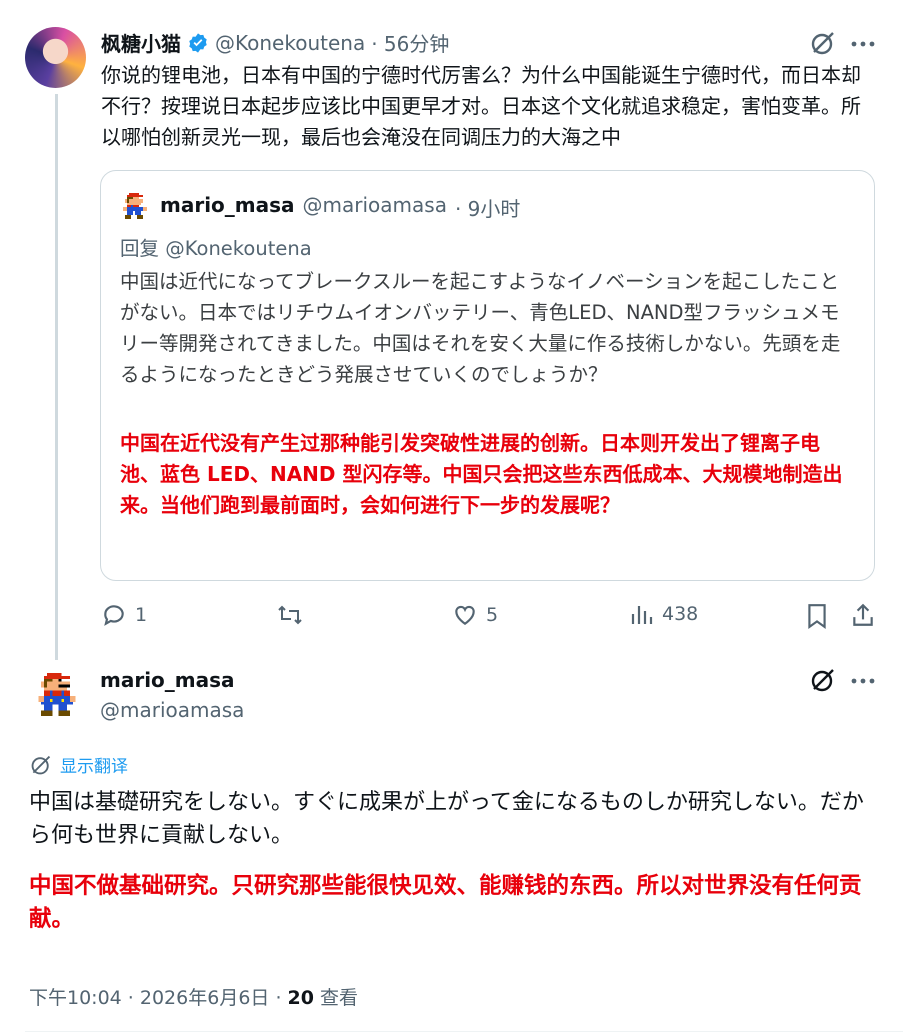 The width and height of the screenshot is (903, 1035). Describe the element at coordinates (336, 998) in the screenshot. I see `views-label: 查看` at that location.